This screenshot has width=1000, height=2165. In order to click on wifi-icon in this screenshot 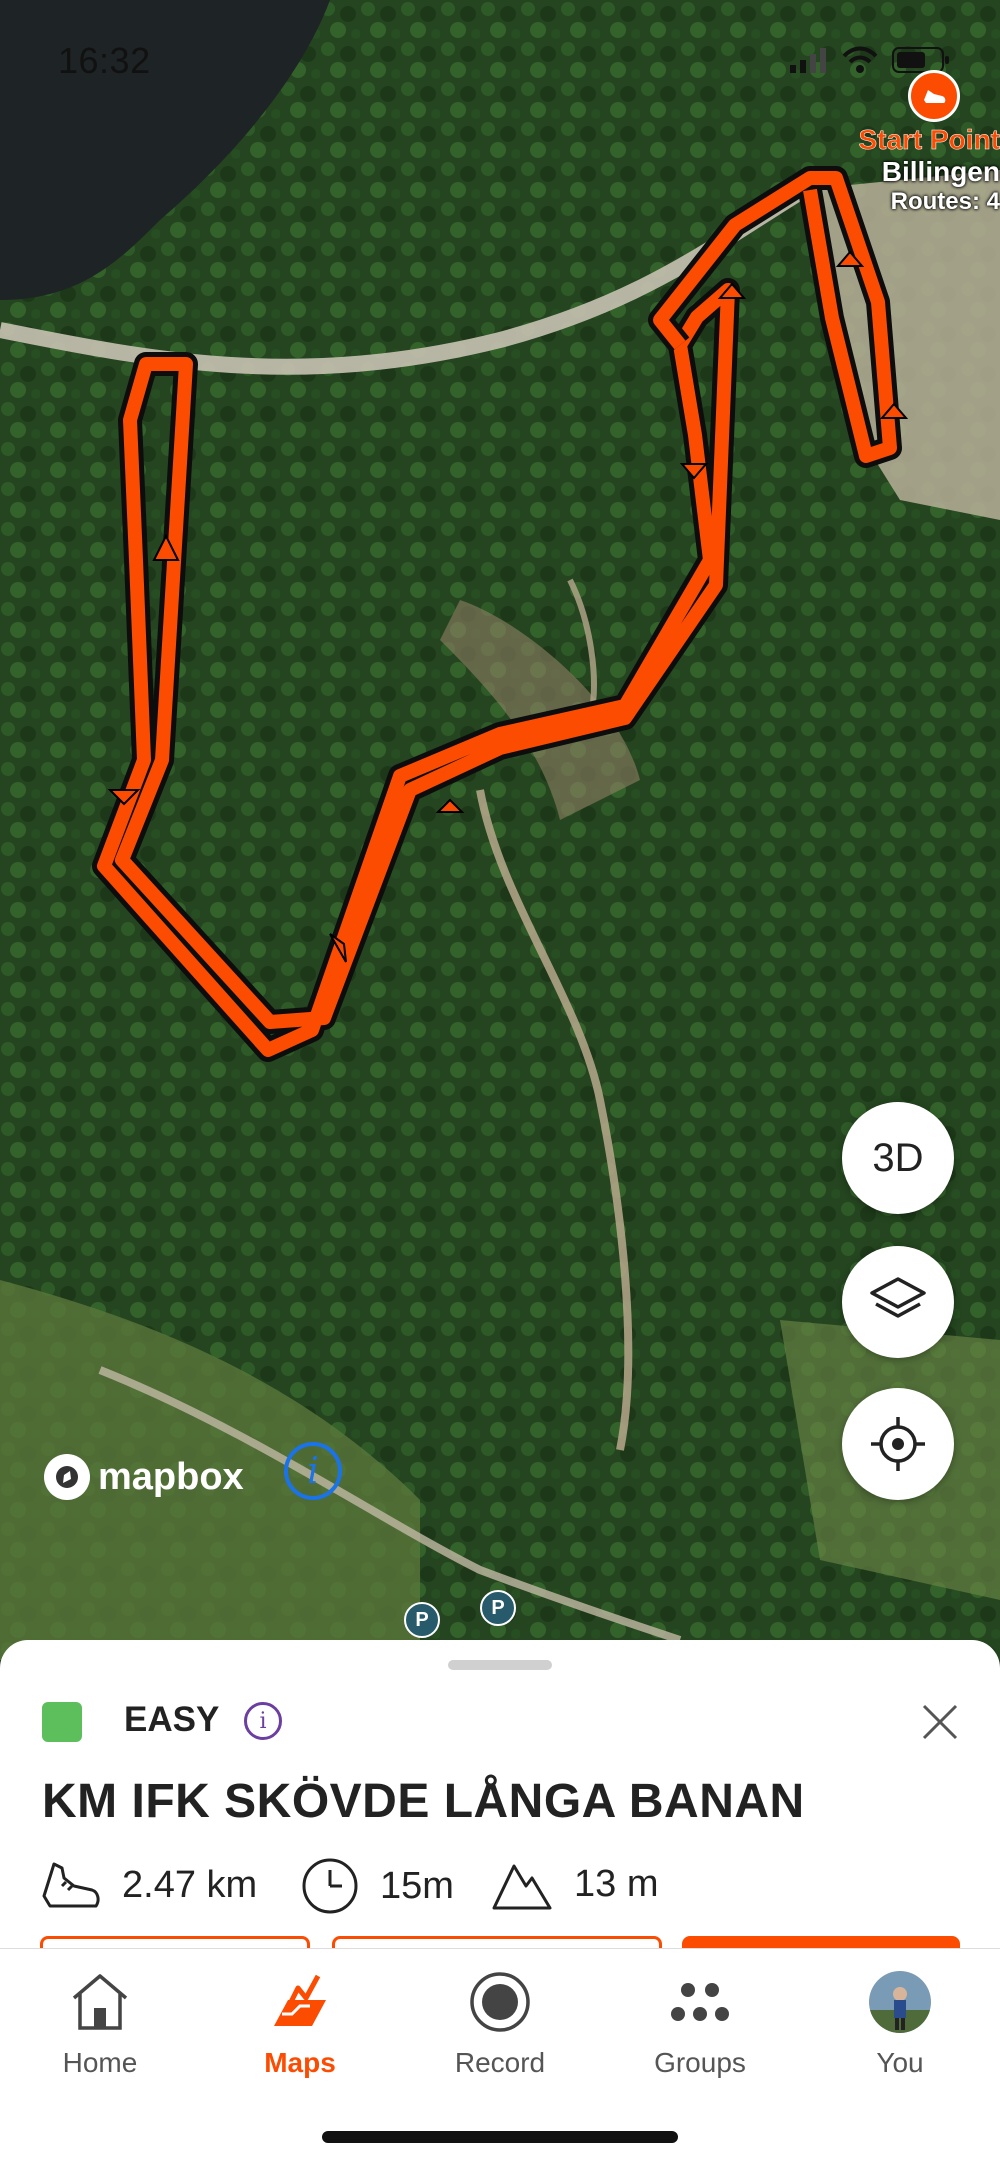, I will do `click(860, 59)`.